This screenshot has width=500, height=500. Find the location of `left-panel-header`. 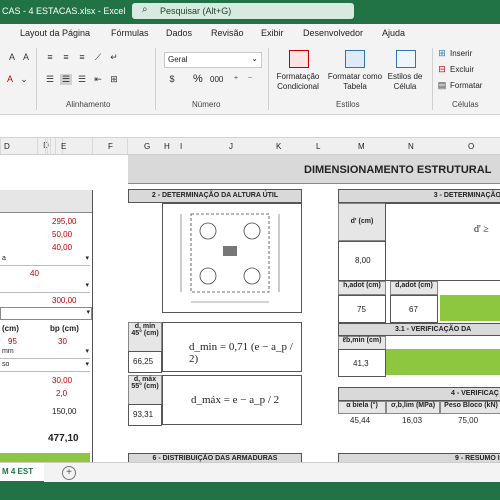

left-panel-header is located at coordinates (46, 201).